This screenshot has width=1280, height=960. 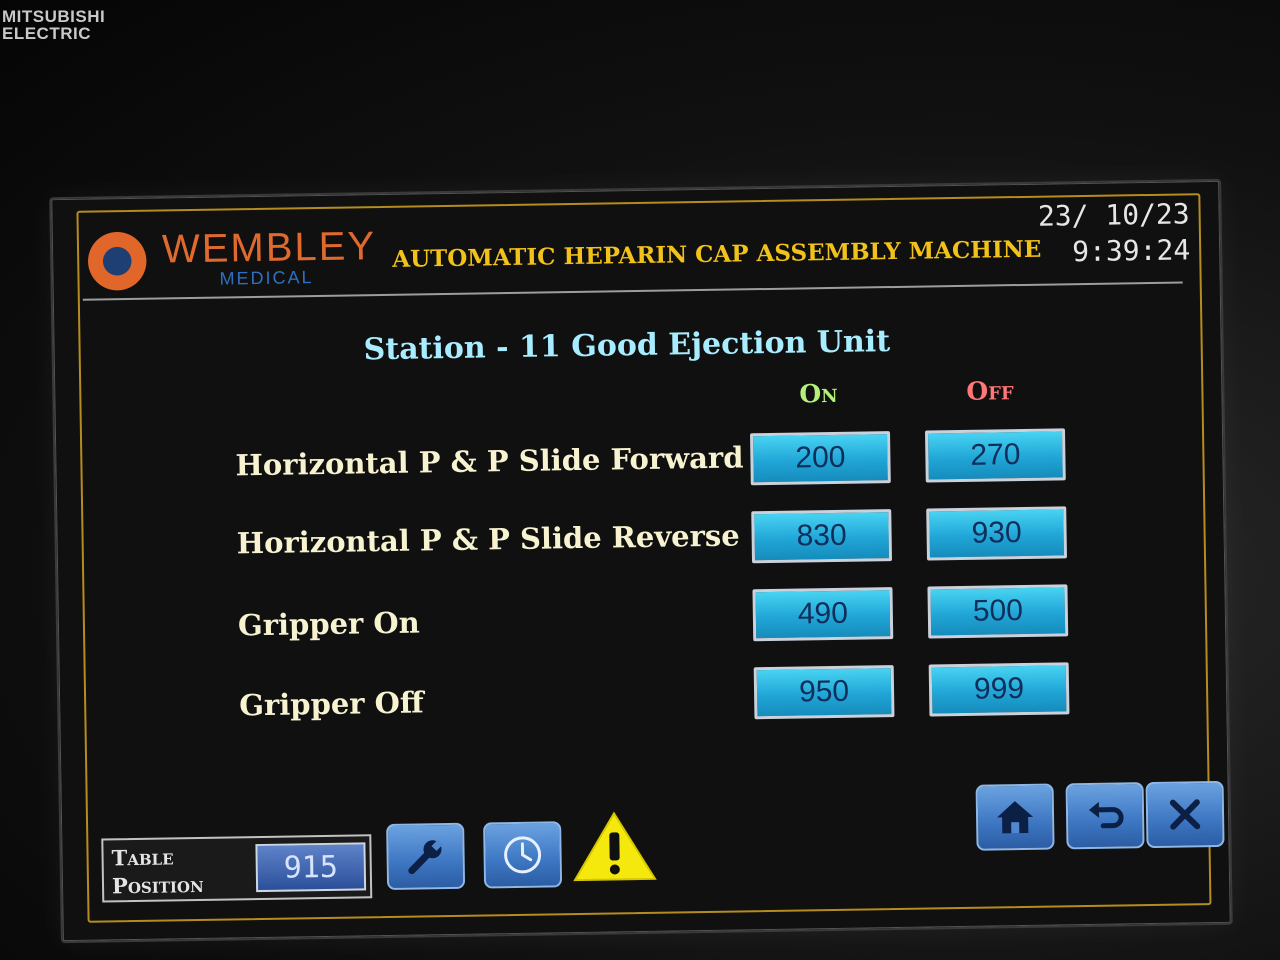 I want to click on slide-forward-on-value: 200, so click(x=820, y=458).